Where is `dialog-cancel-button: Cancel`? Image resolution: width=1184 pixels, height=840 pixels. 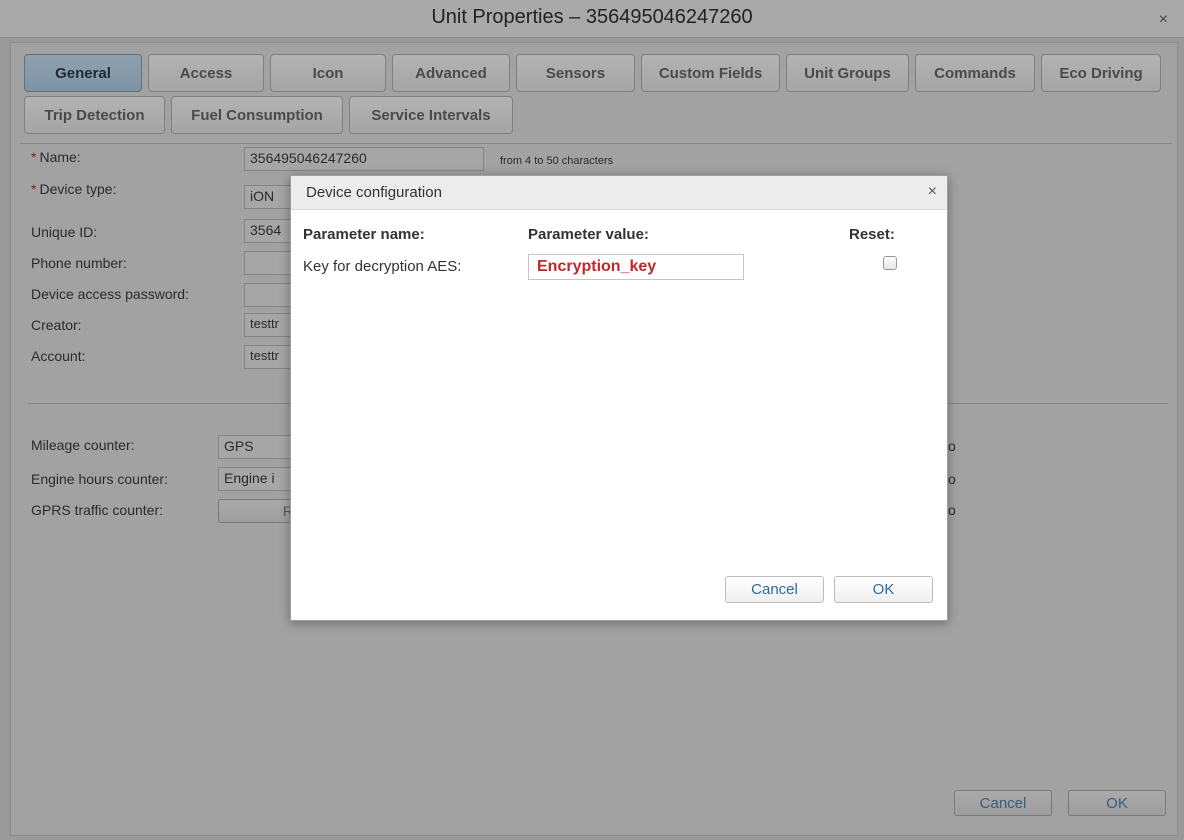
dialog-cancel-button: Cancel is located at coordinates (774, 589).